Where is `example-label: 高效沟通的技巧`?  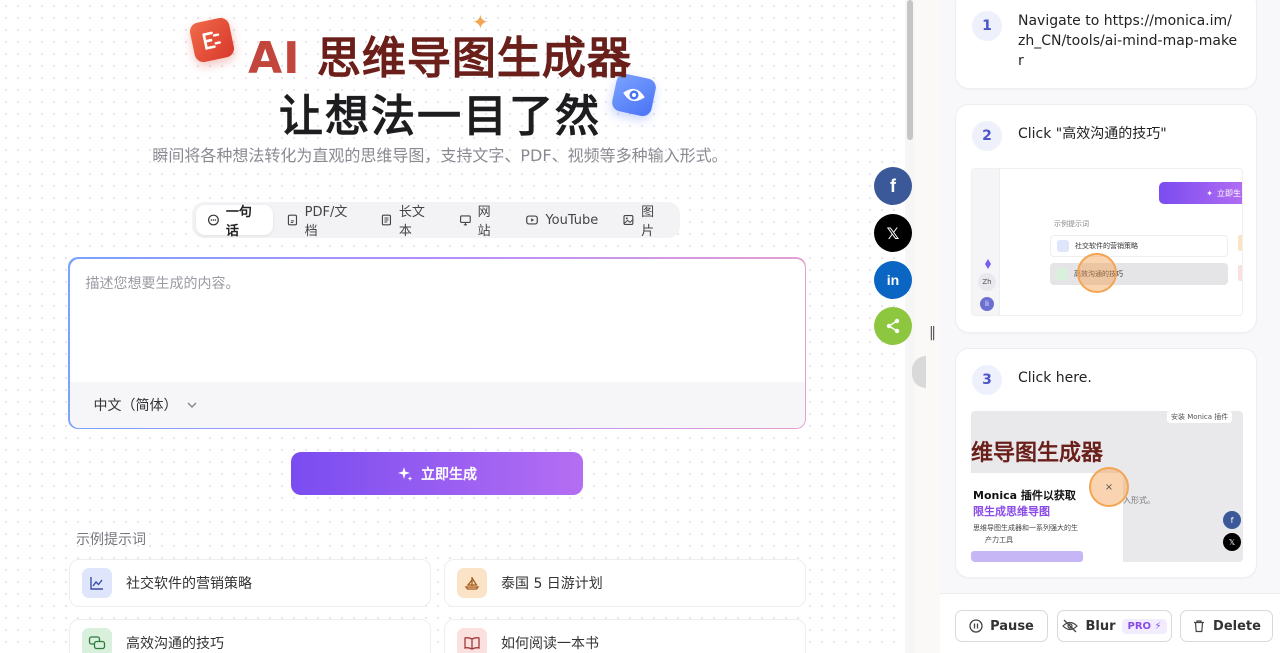 example-label: 高效沟通的技巧 is located at coordinates (175, 644).